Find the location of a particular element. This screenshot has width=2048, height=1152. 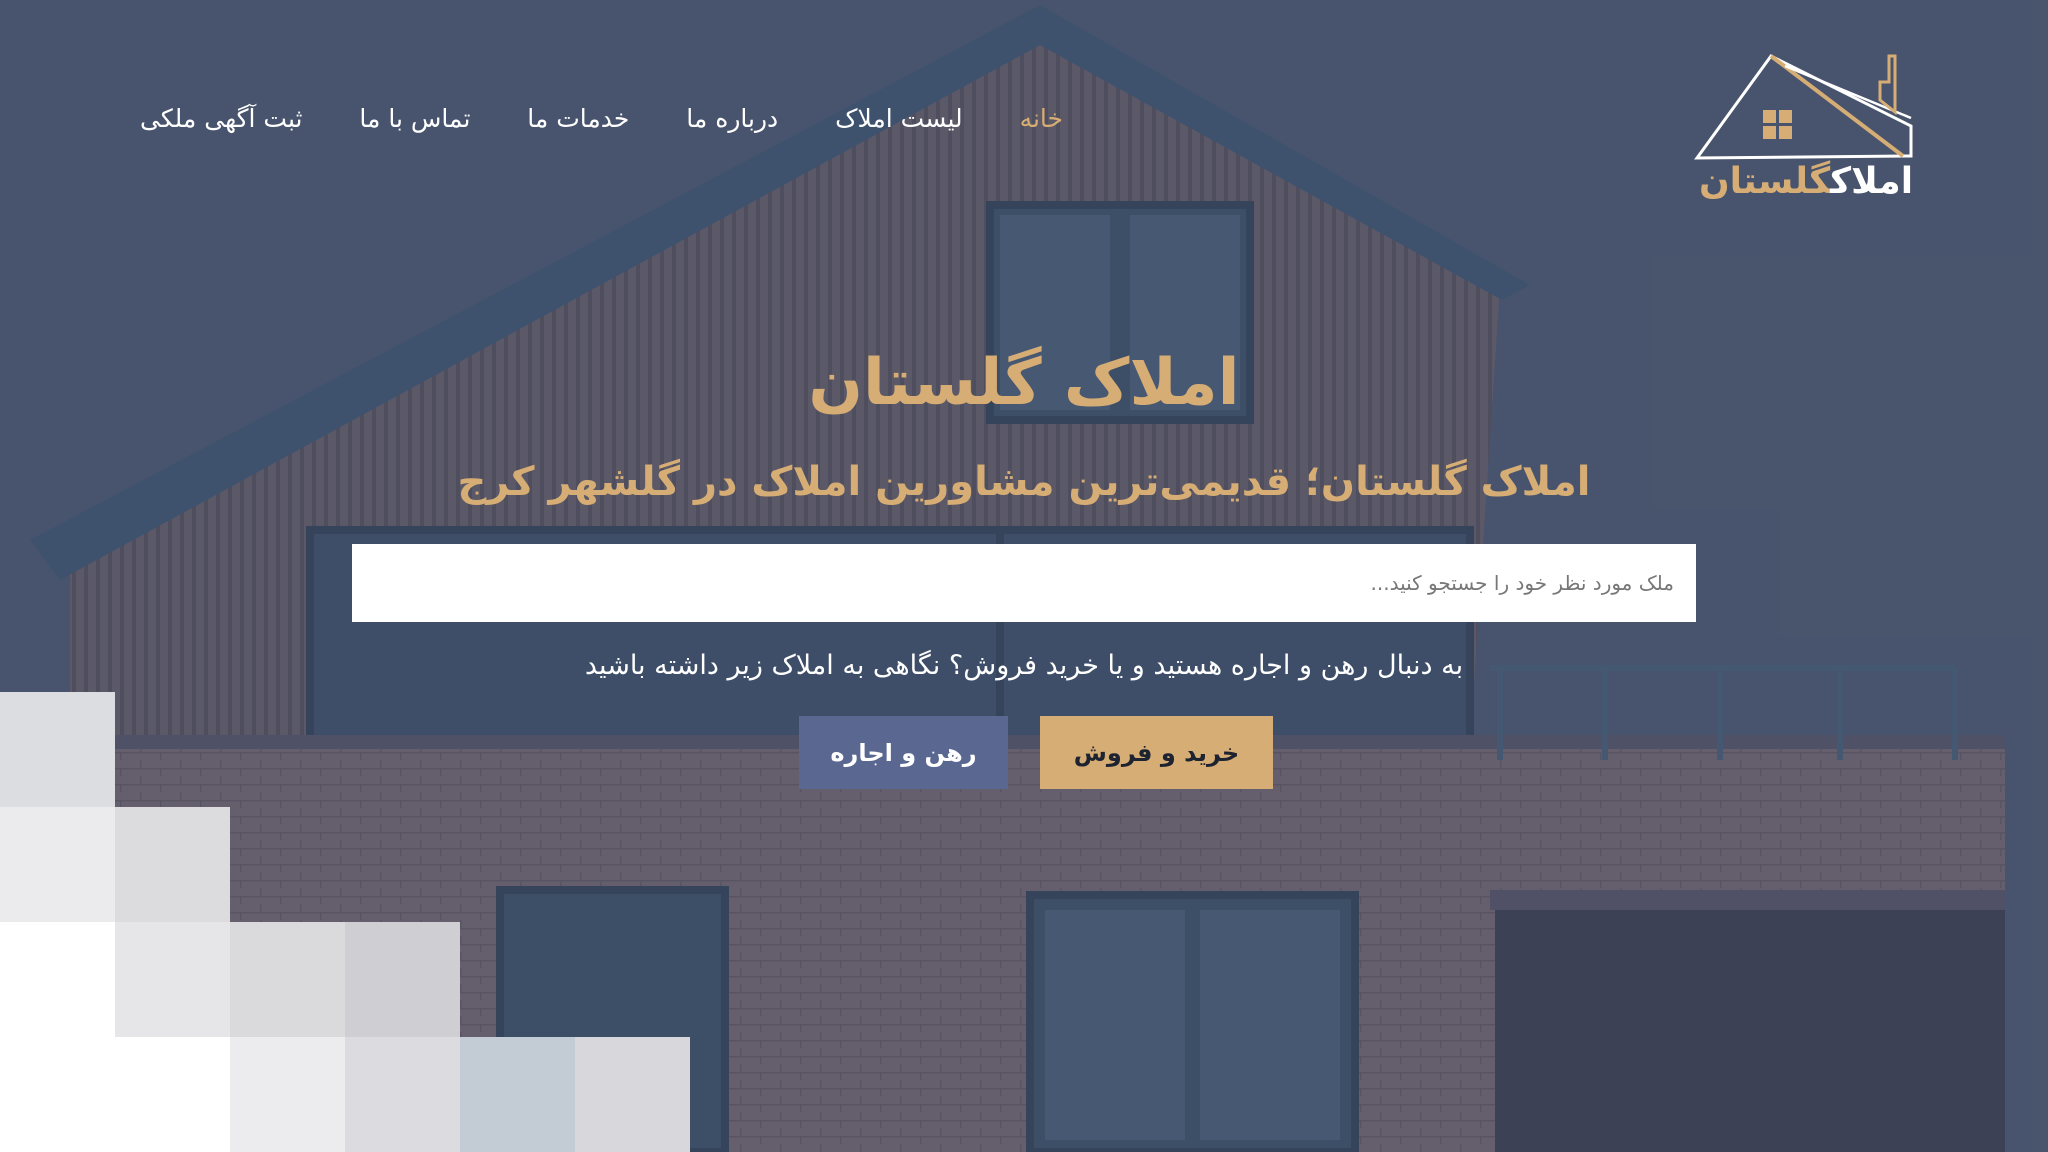

nav-item-contact: تماس با ما is located at coordinates (414, 118).